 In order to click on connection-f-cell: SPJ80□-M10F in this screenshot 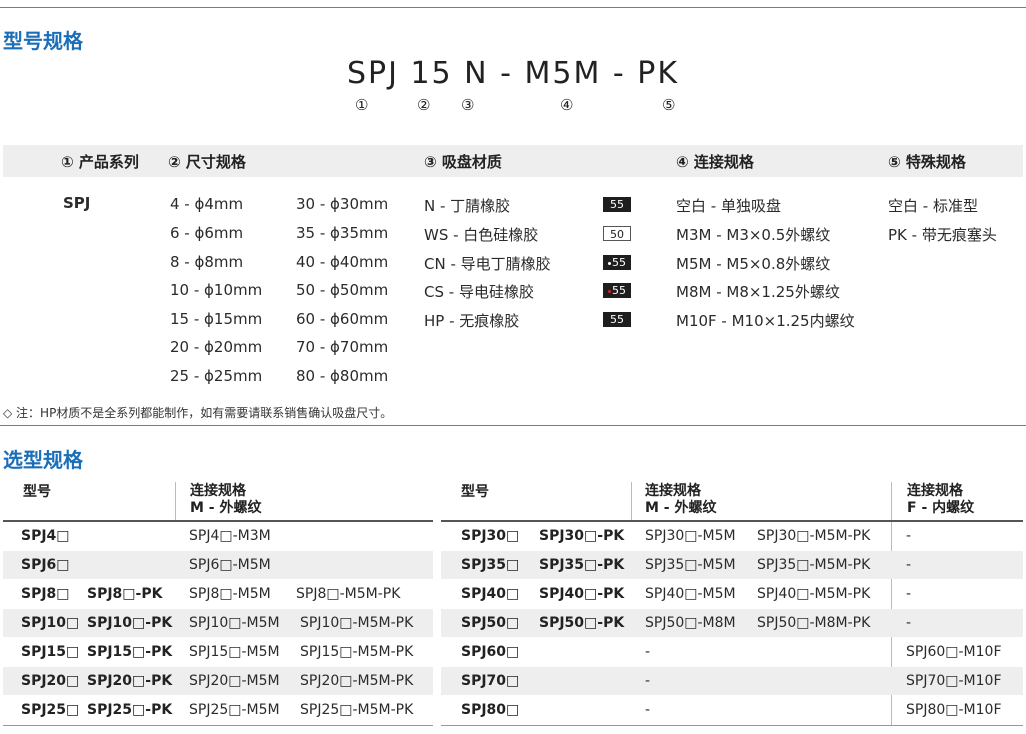, I will do `click(954, 710)`.